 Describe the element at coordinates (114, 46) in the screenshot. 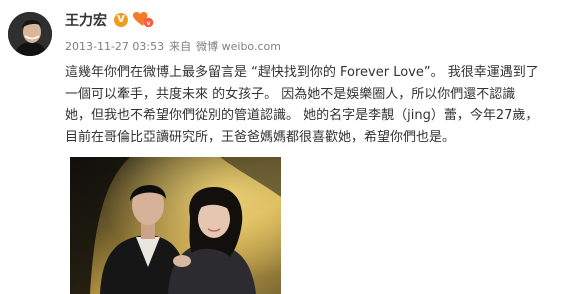

I see `post-timestamp: 2013-11-27 03:53` at that location.